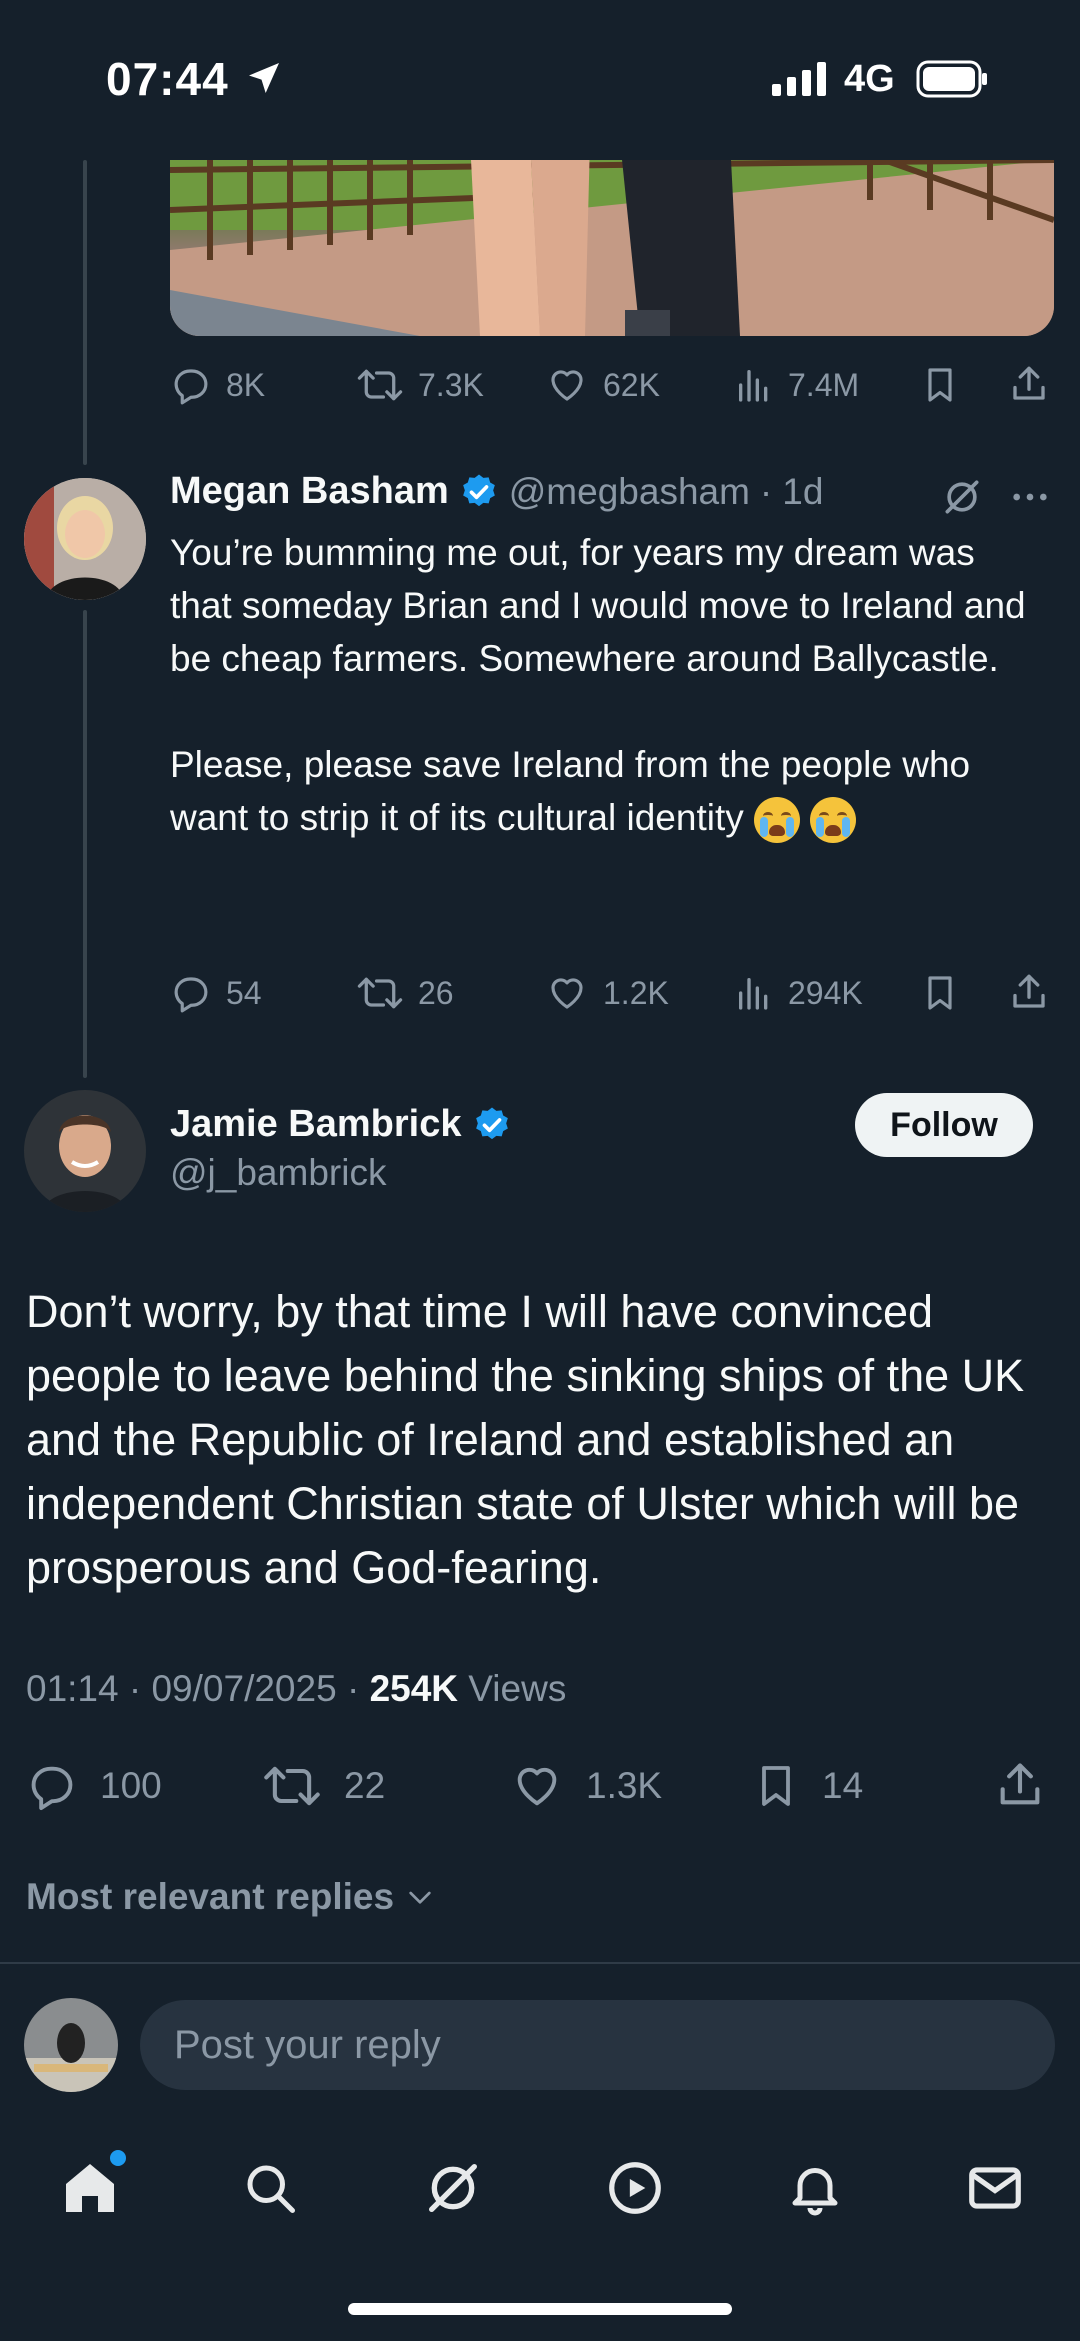 Image resolution: width=1080 pixels, height=2341 pixels. I want to click on video-icon, so click(635, 2188).